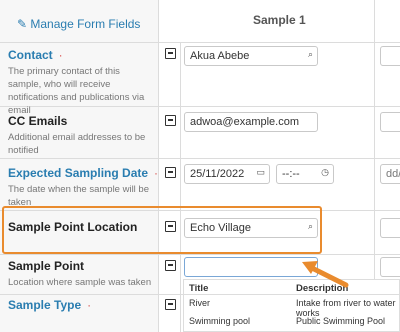 This screenshot has width=400, height=332. I want to click on dropdown-row: Swimming pool Public Swimming Pool, so click(291, 322).